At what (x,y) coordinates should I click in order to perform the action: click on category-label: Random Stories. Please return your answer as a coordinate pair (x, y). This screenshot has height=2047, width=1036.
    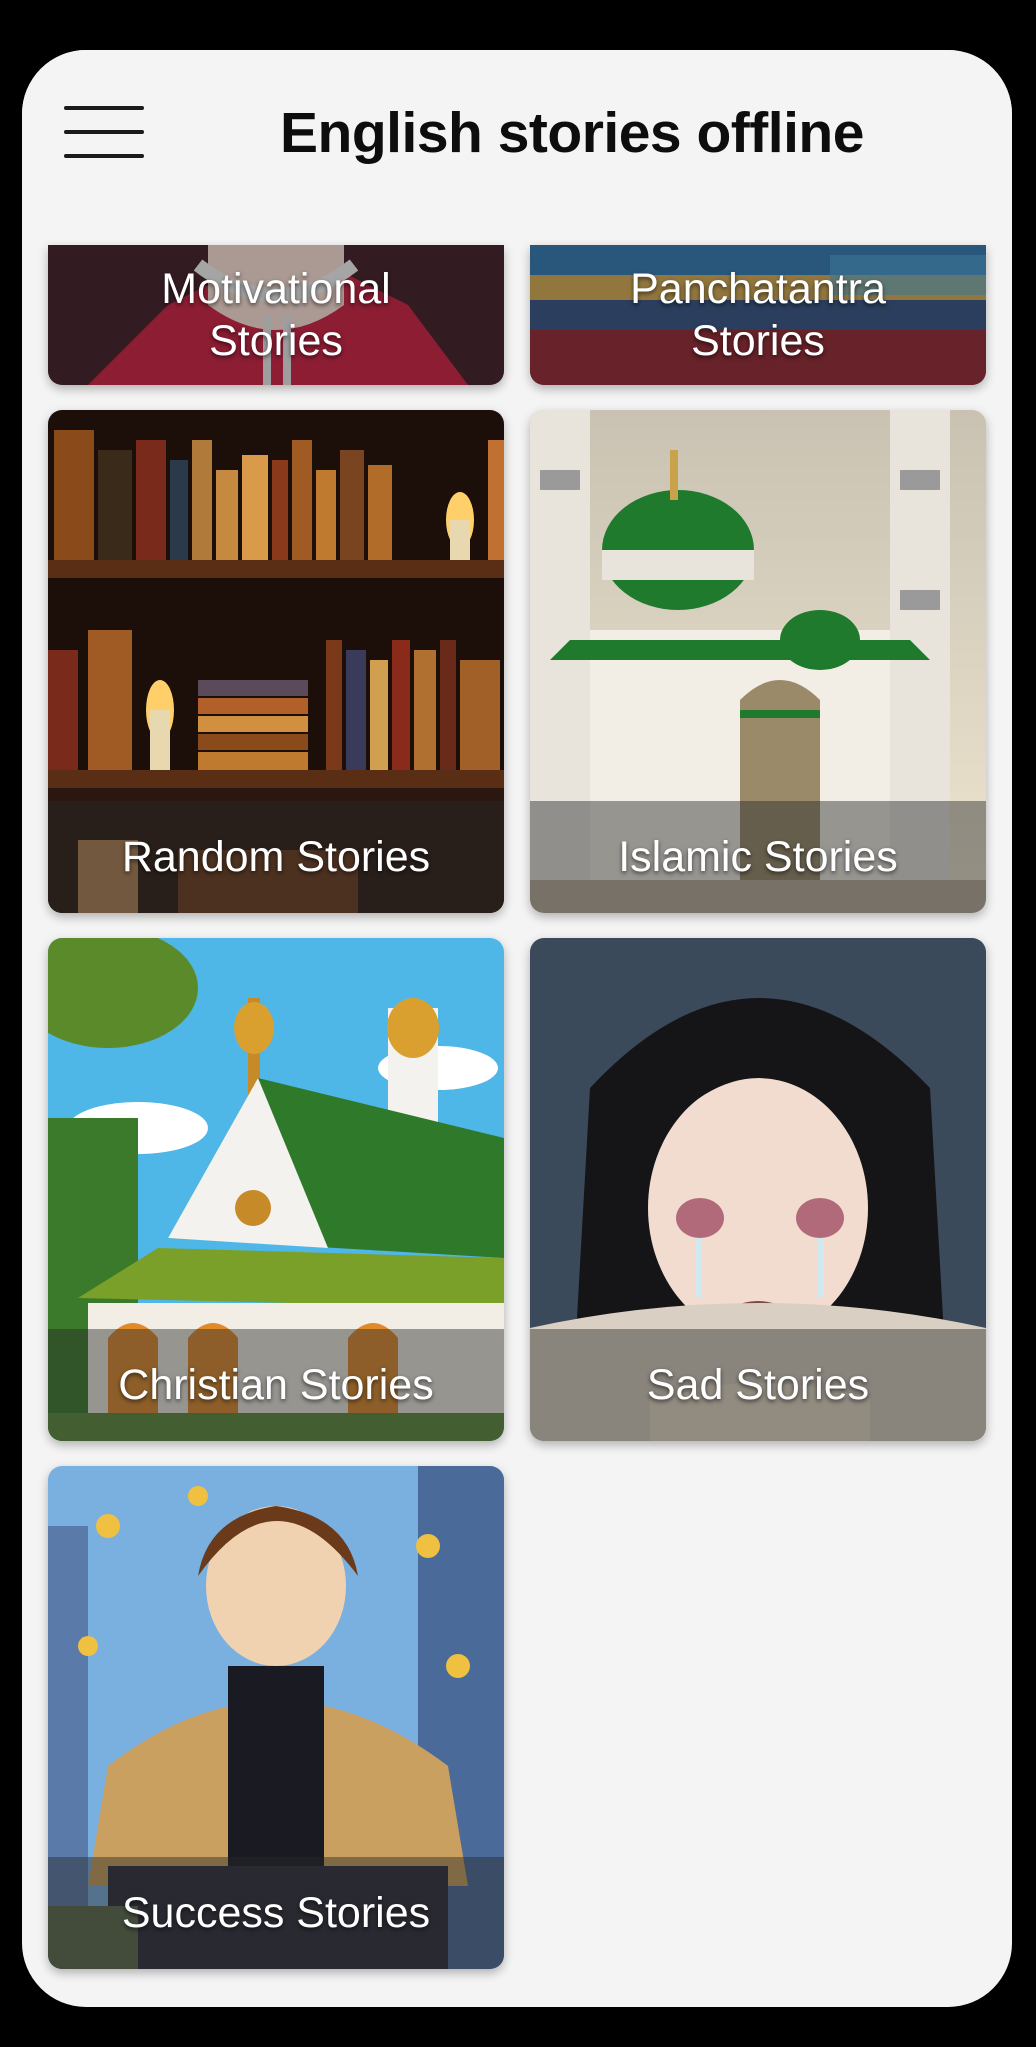
    Looking at the image, I should click on (276, 857).